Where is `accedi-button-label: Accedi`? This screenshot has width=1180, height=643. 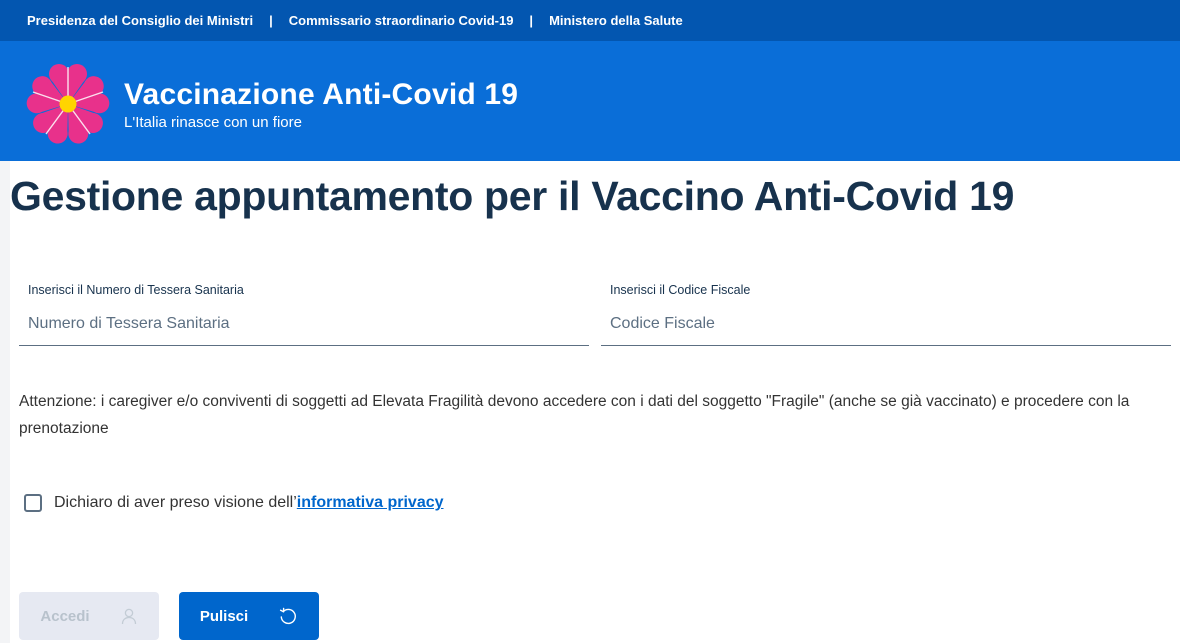
accedi-button-label: Accedi is located at coordinates (65, 616).